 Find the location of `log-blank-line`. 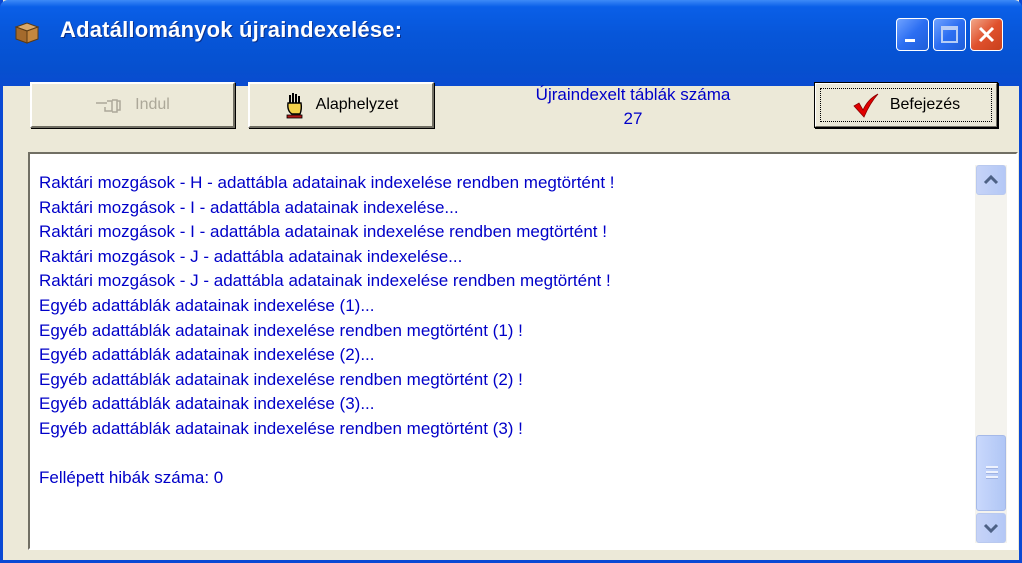

log-blank-line is located at coordinates (504, 454).